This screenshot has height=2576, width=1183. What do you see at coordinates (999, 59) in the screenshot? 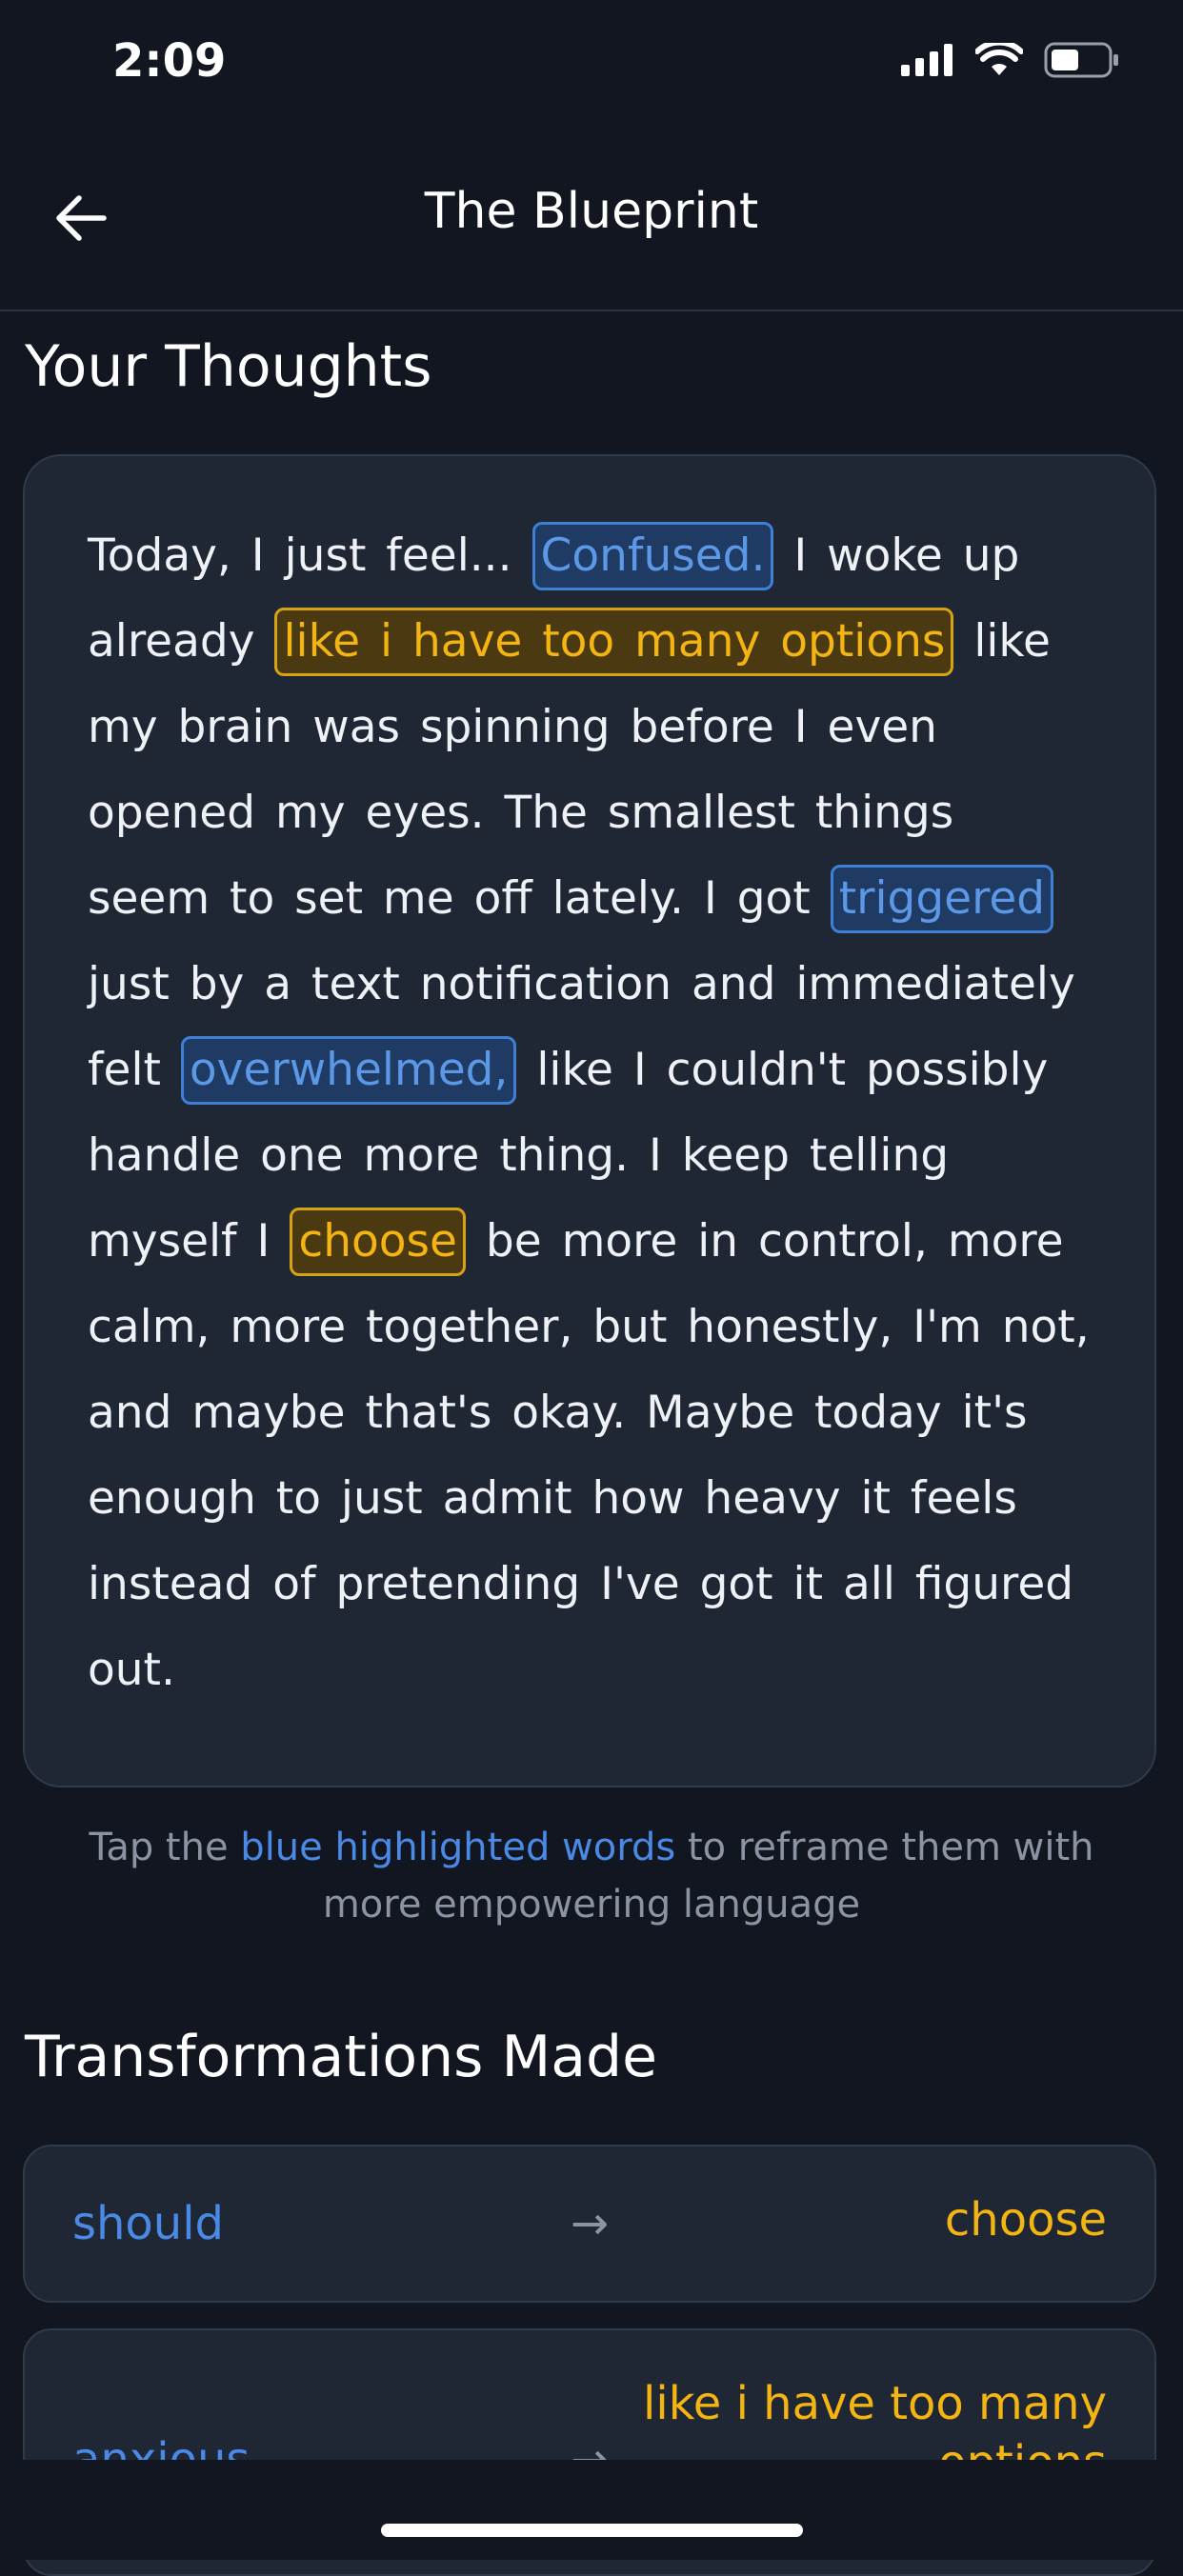
I see `wifi-icon` at bounding box center [999, 59].